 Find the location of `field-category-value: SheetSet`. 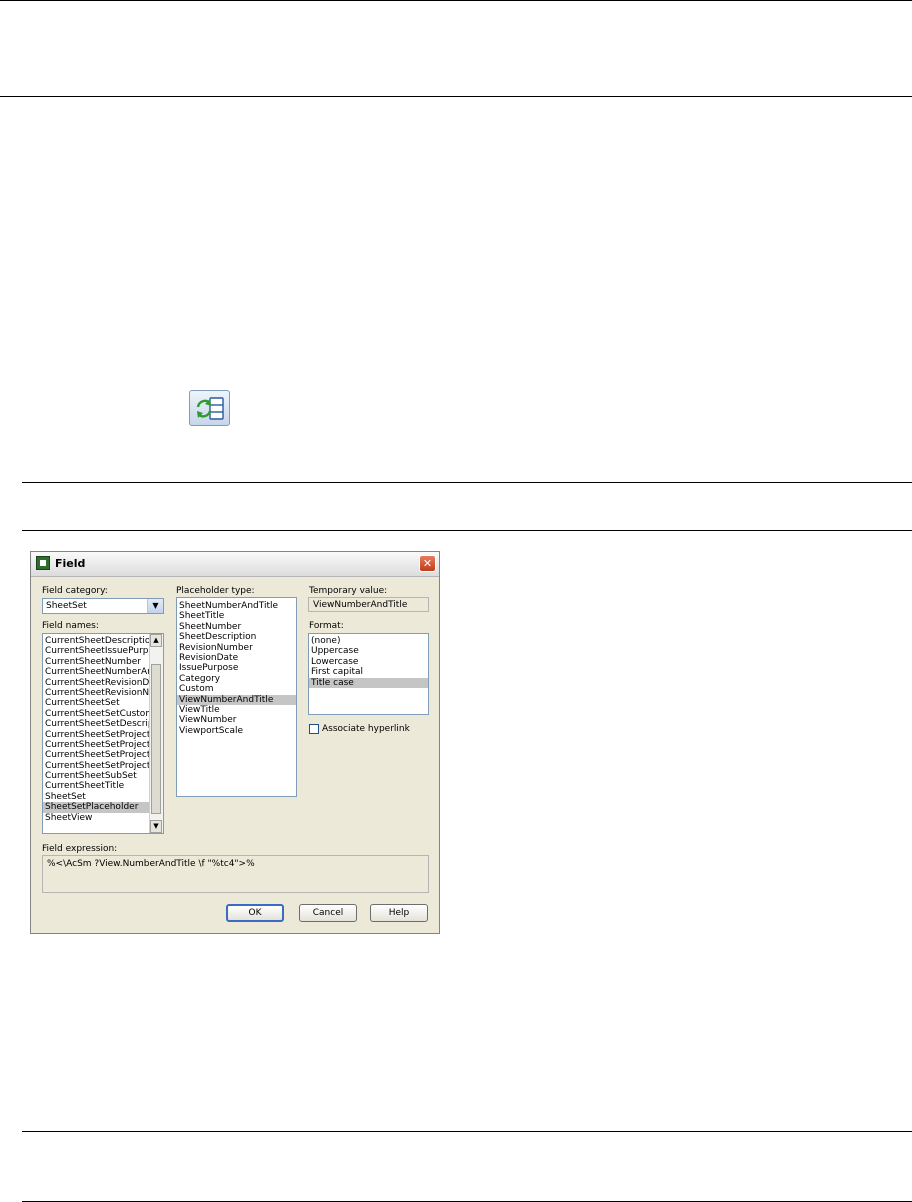

field-category-value: SheetSet is located at coordinates (66, 606).